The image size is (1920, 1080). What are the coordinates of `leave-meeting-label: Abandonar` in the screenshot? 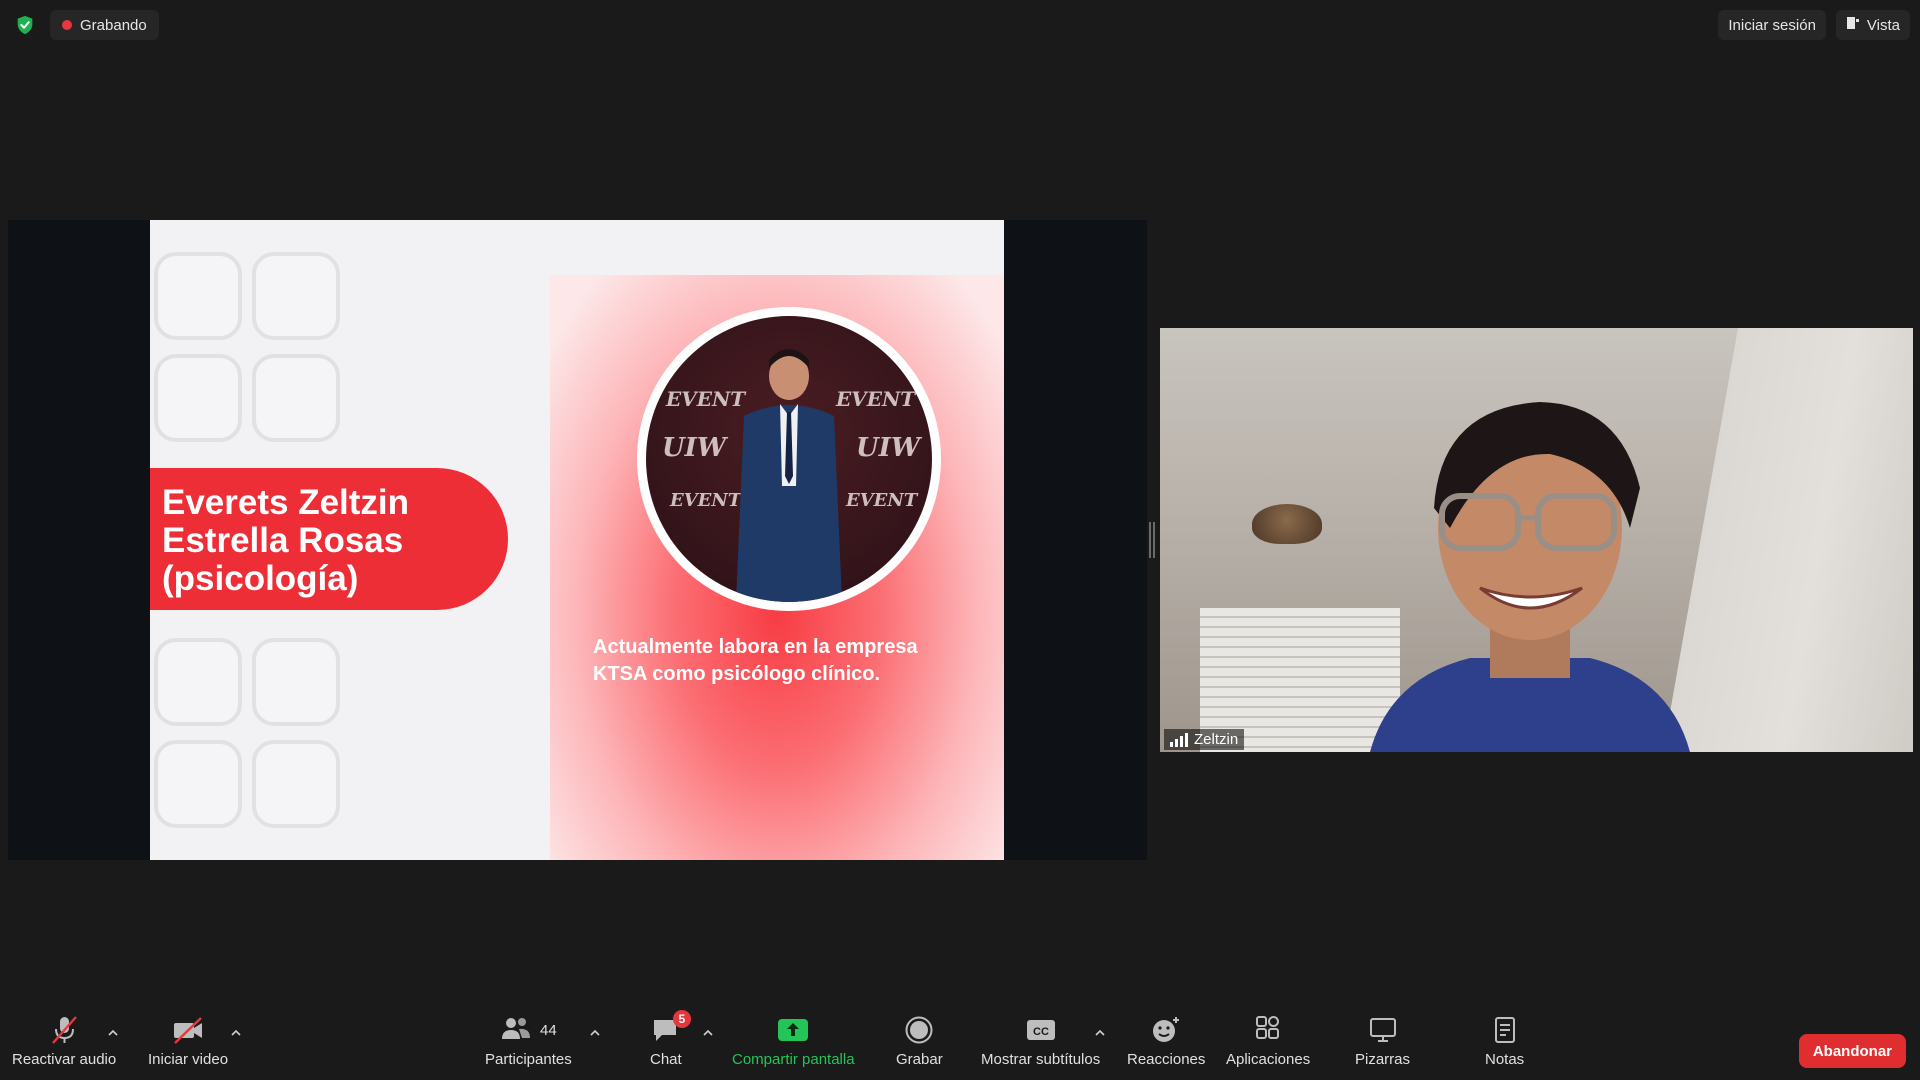 It's located at (1852, 1051).